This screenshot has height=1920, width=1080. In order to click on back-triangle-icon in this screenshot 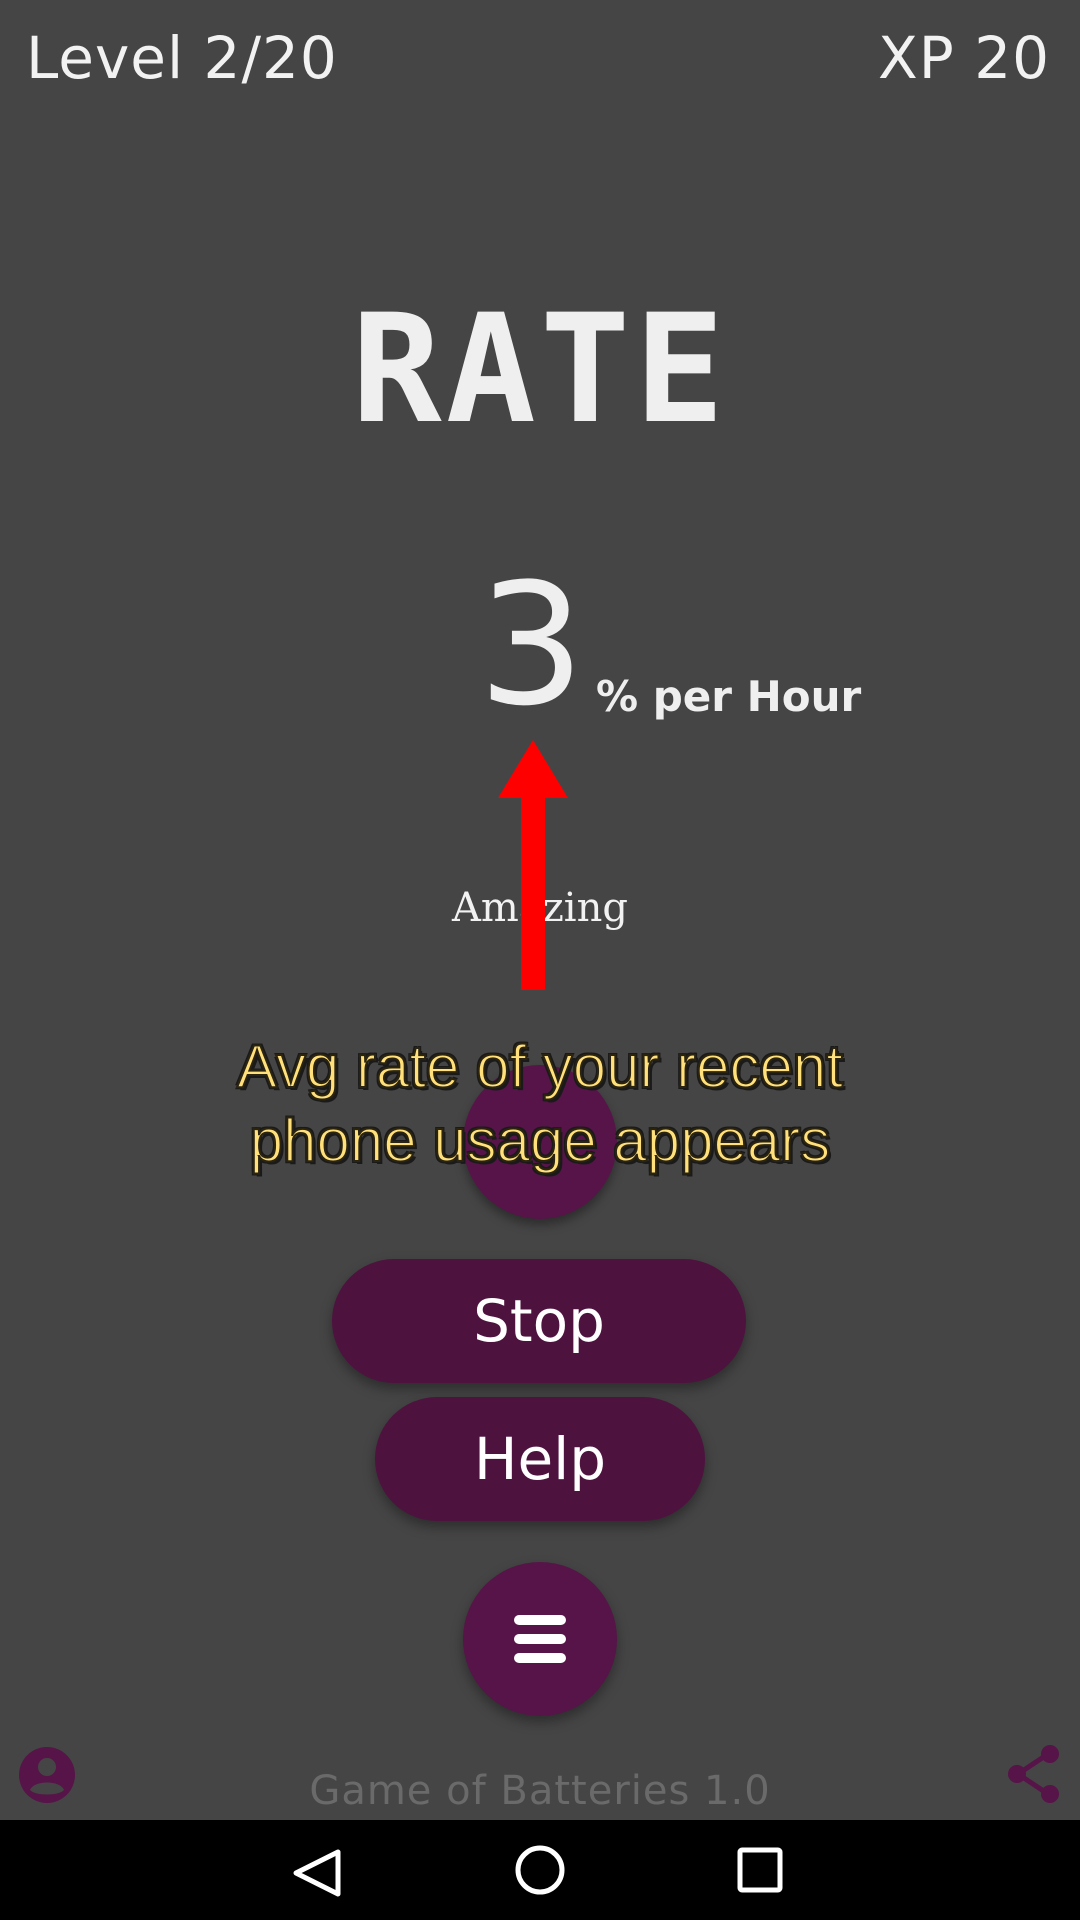, I will do `click(318, 1873)`.